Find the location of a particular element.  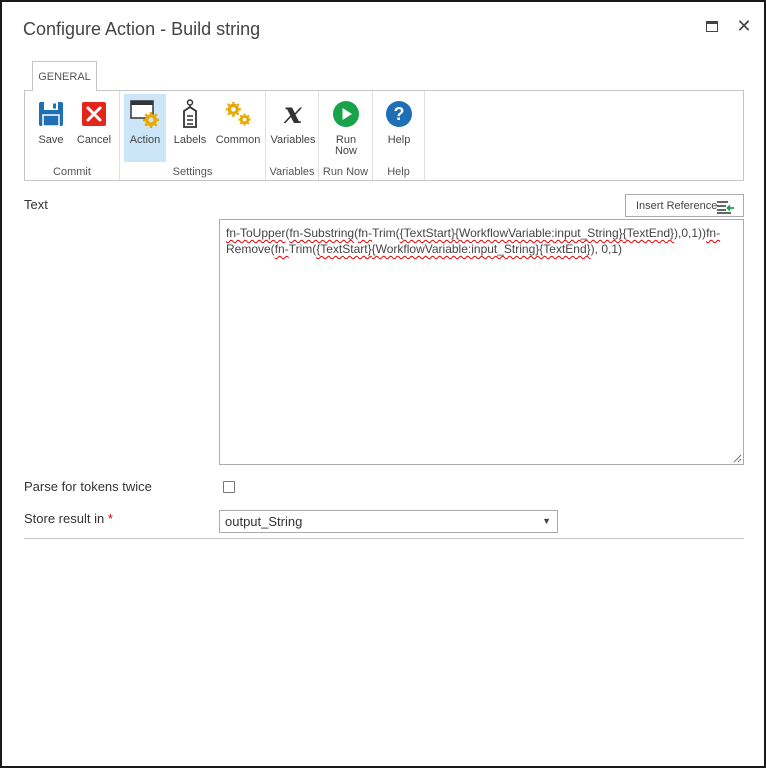

close-button: ✕ is located at coordinates (744, 26).